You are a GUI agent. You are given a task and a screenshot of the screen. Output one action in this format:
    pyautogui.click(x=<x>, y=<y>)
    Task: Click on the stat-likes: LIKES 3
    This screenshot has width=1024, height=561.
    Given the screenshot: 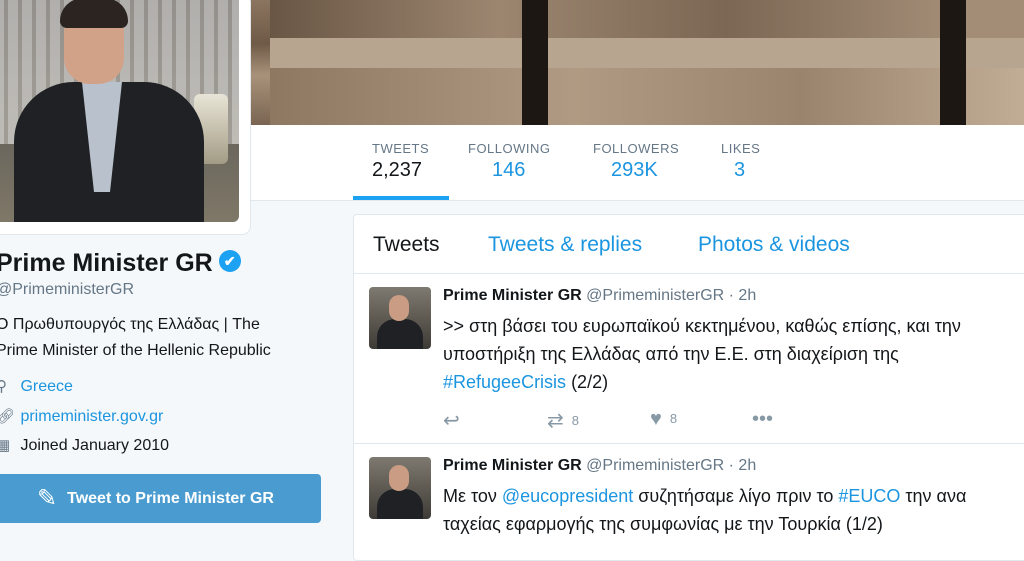 What is the action you would take?
    pyautogui.click(x=740, y=161)
    